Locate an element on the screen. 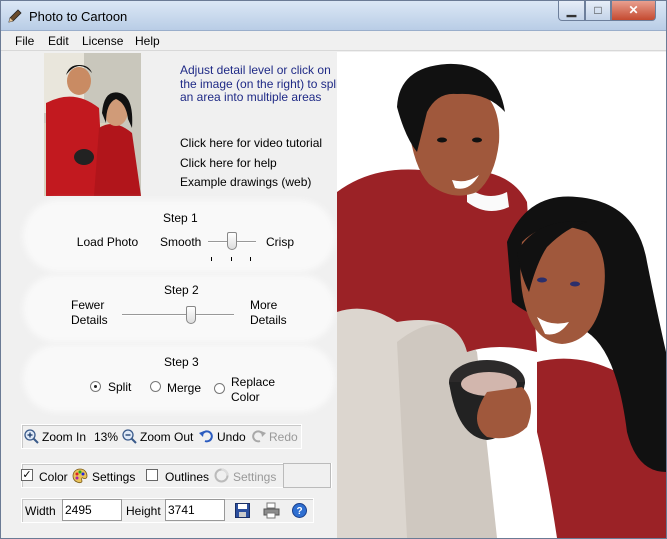 The image size is (667, 539). smooth-crisp-slider is located at coordinates (232, 241).